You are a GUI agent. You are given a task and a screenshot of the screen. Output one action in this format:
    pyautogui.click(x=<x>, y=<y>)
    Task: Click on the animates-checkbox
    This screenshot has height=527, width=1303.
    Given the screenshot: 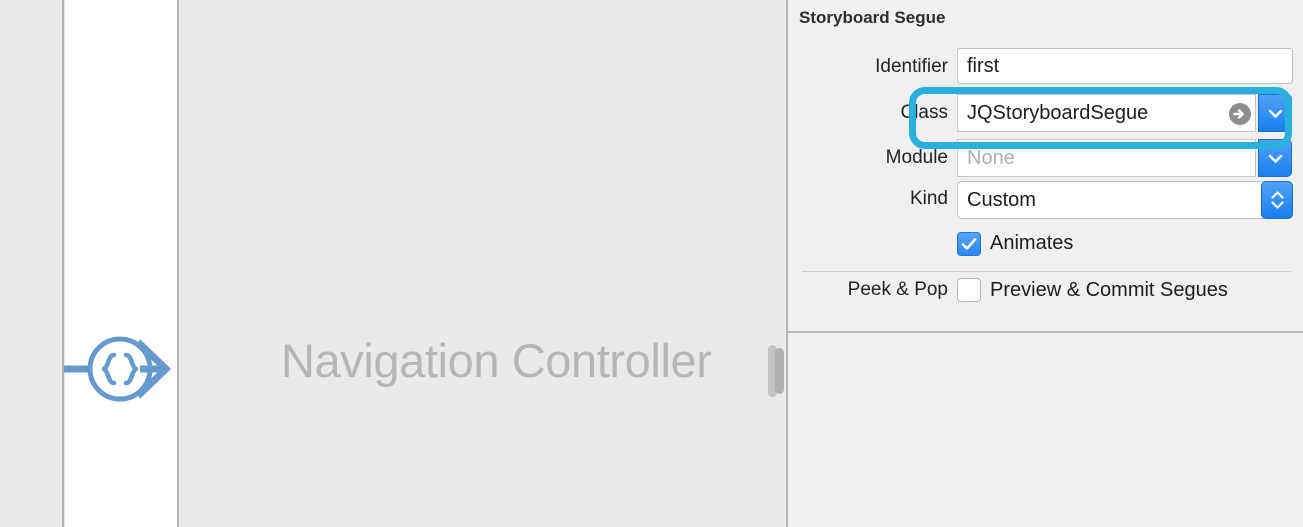 What is the action you would take?
    pyautogui.click(x=969, y=244)
    